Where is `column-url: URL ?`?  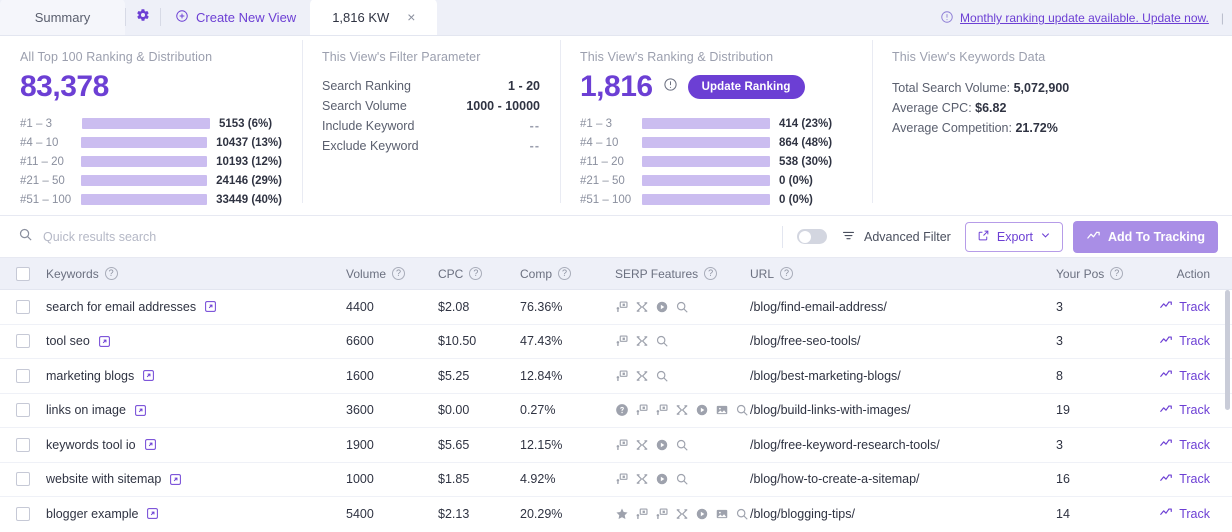
column-url: URL ? is located at coordinates (903, 274).